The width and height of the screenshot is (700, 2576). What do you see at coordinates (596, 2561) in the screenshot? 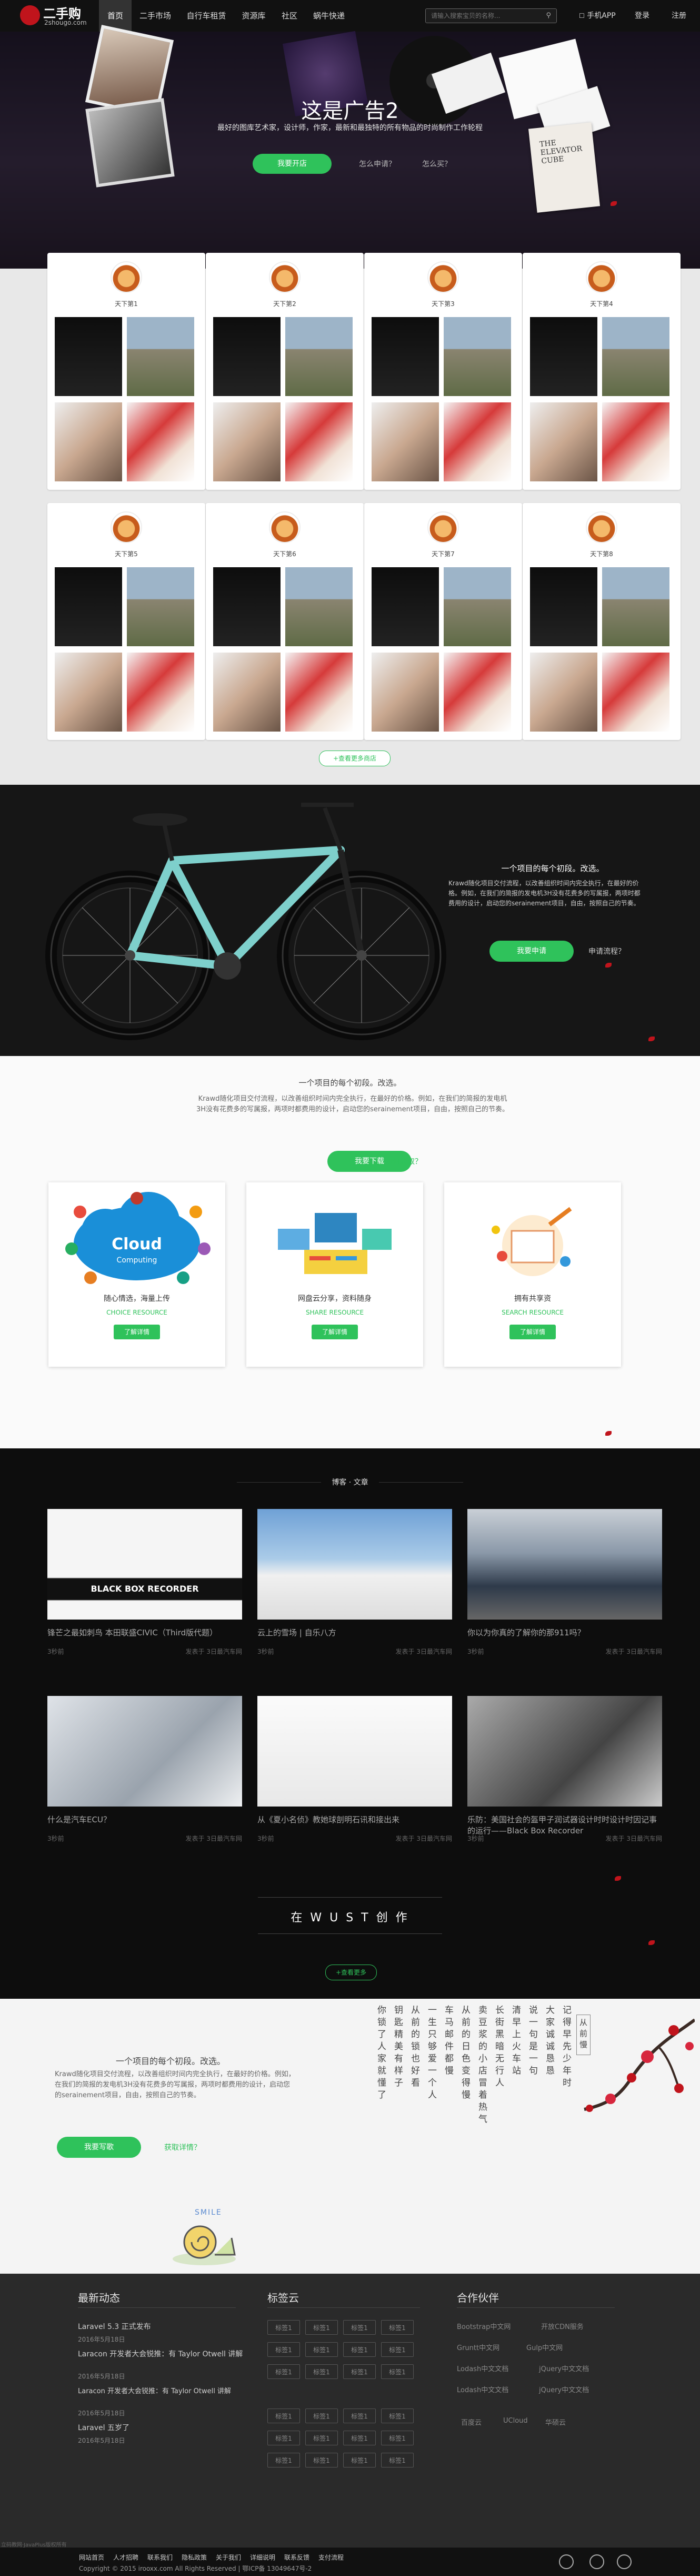
I see `wechat-icon` at bounding box center [596, 2561].